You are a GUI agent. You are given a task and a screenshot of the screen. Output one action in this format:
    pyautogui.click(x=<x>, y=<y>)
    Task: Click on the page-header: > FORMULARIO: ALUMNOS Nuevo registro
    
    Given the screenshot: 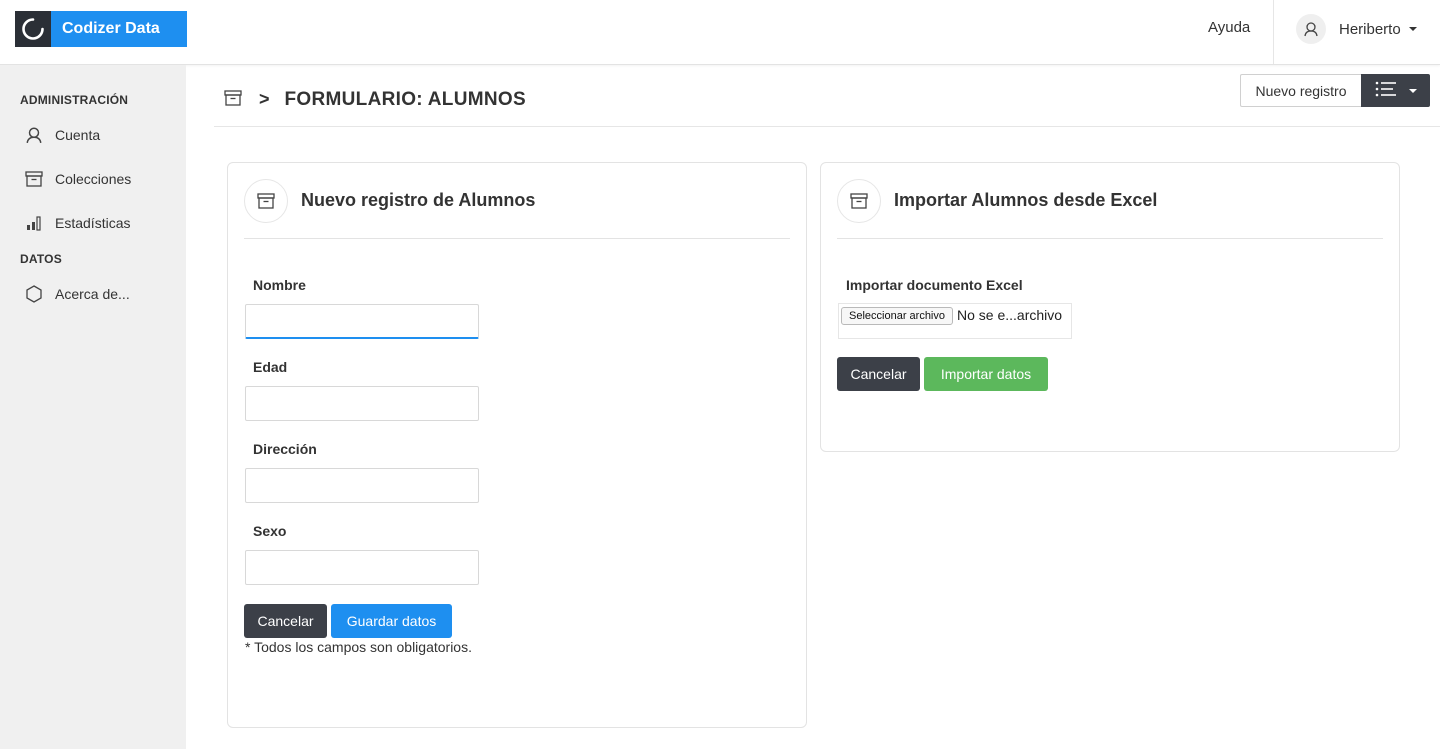 What is the action you would take?
    pyautogui.click(x=827, y=96)
    